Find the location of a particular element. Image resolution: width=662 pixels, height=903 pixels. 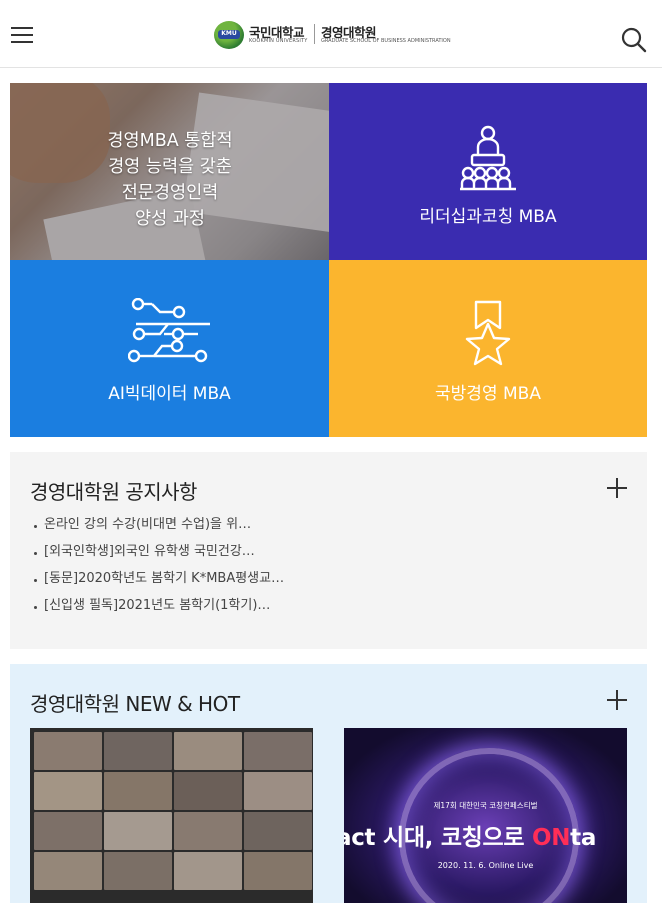

tile-line: 전문경영인력 is located at coordinates (170, 193).